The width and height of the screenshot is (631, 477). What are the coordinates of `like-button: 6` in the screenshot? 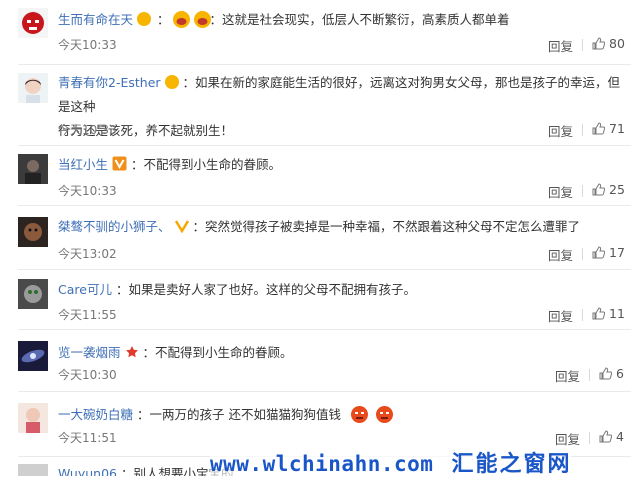 It's located at (611, 373).